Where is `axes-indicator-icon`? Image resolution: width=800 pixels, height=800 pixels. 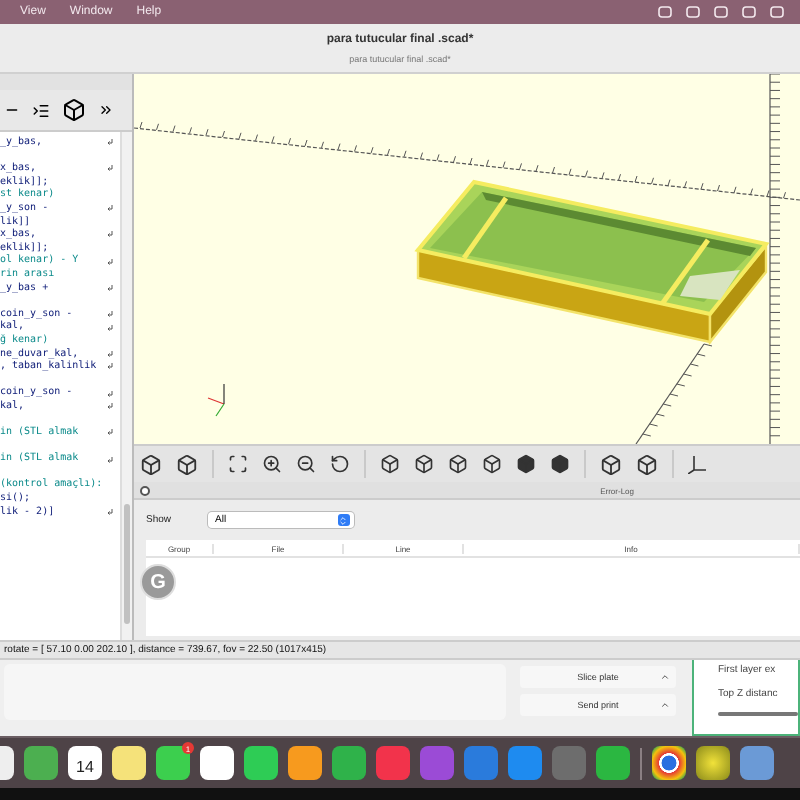
axes-indicator-icon is located at coordinates (216, 400).